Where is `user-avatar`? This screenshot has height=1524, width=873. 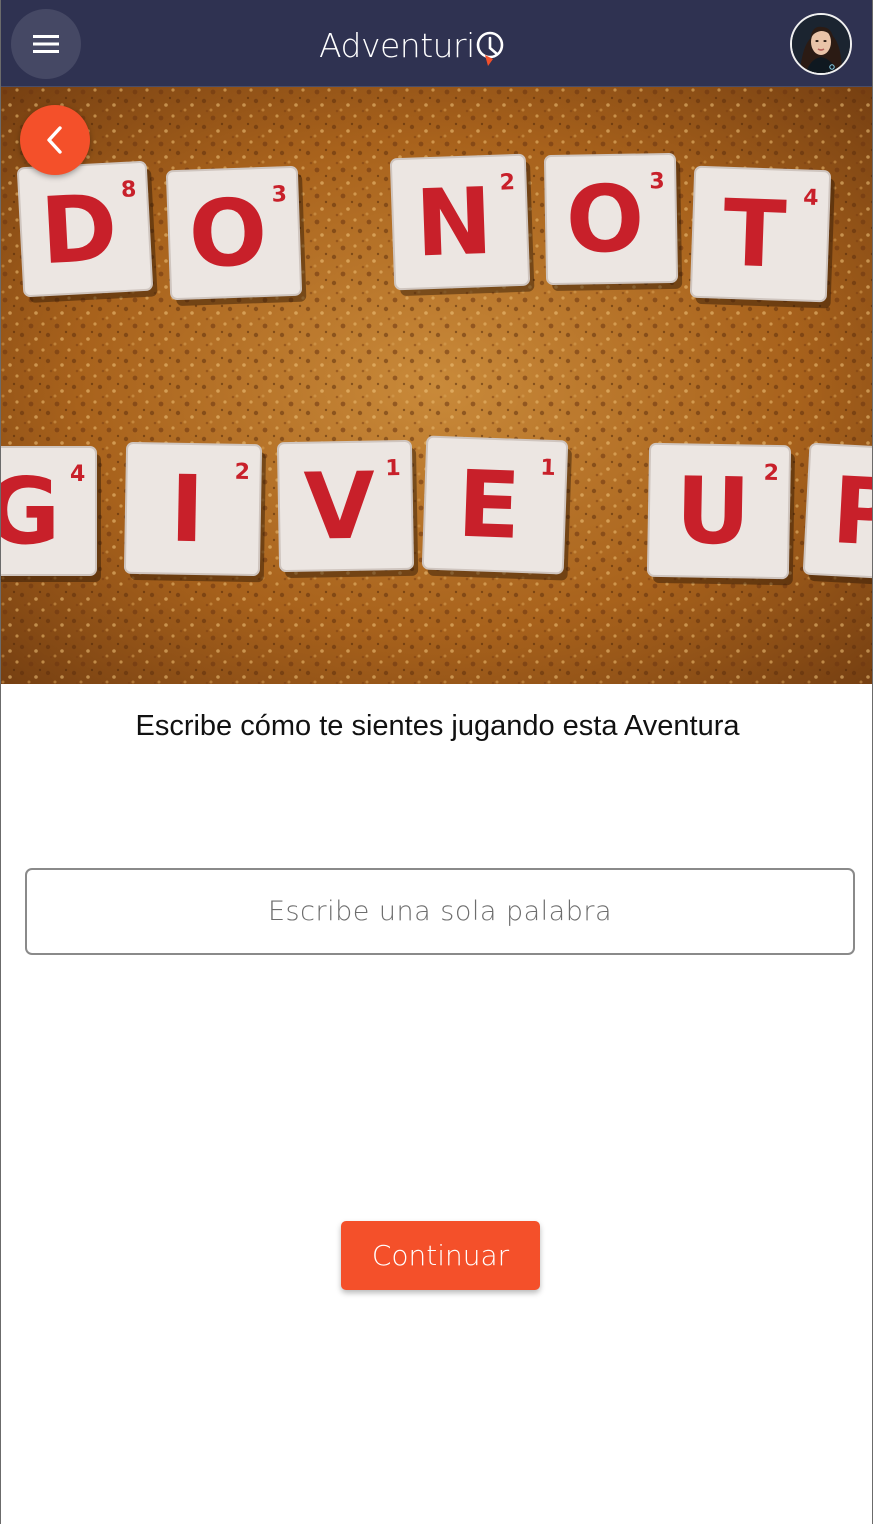
user-avatar is located at coordinates (821, 44).